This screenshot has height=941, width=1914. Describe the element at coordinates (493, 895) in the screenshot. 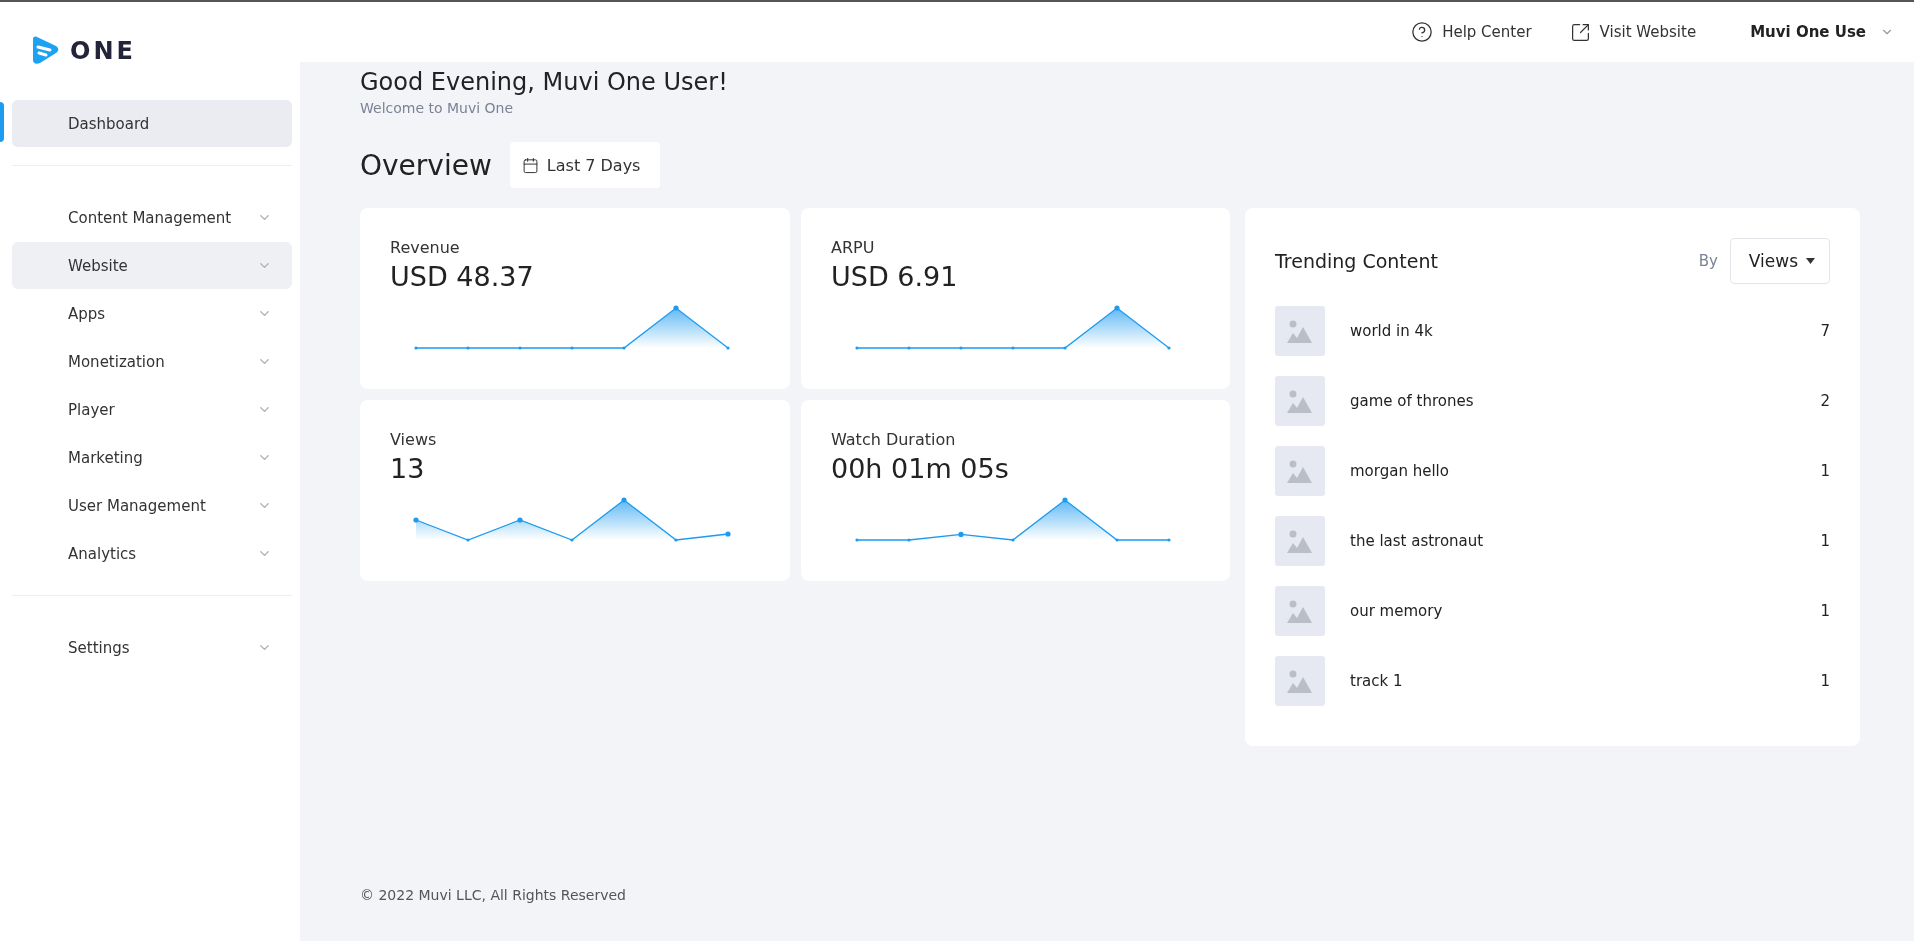

I see `copyright-text: © 2022 Muvi LLC, All Rights Reserved` at that location.